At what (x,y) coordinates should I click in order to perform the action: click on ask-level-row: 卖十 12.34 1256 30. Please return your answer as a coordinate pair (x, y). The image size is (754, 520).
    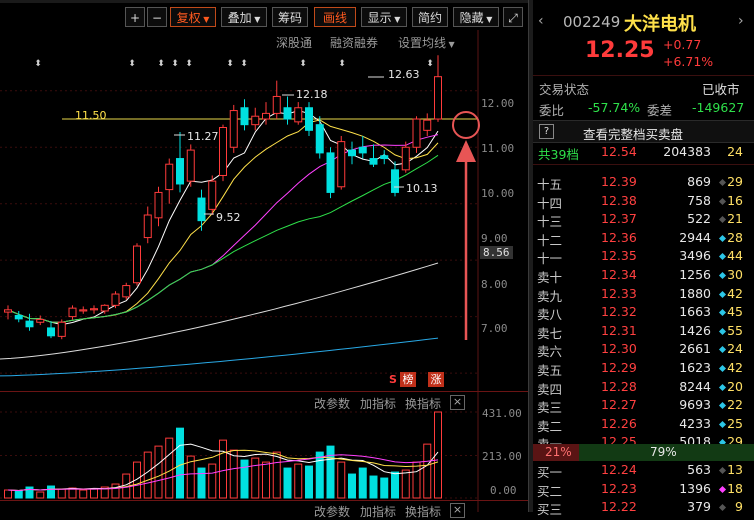
    Looking at the image, I should click on (643, 276).